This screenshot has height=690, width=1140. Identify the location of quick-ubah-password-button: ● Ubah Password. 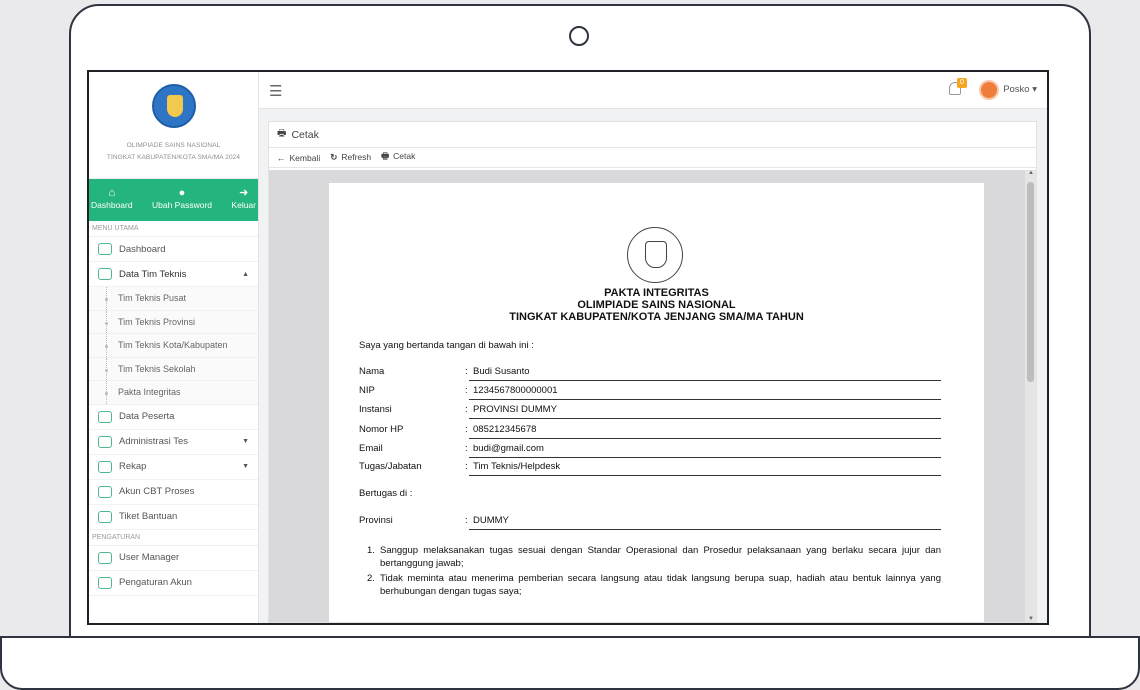
(182, 204).